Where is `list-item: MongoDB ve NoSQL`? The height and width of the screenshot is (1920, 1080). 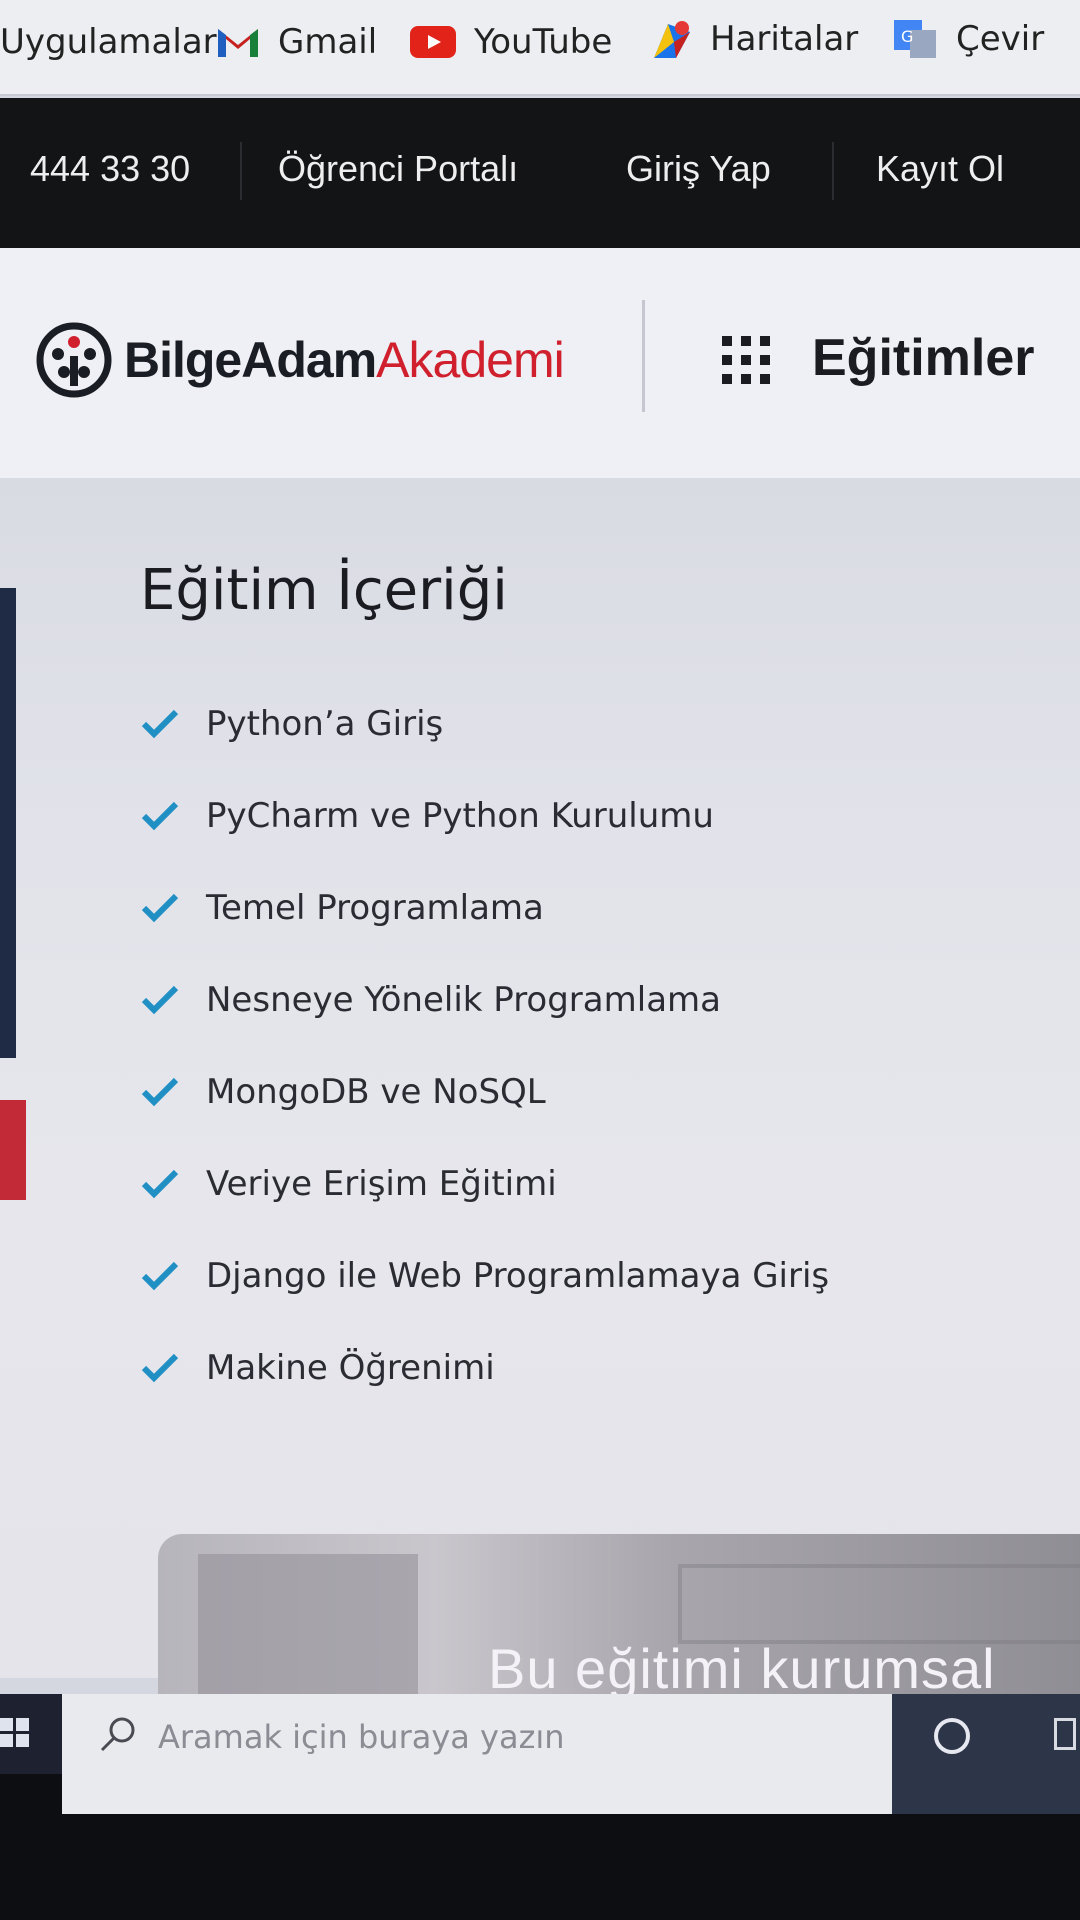 list-item: MongoDB ve NoSQL is located at coordinates (484, 1092).